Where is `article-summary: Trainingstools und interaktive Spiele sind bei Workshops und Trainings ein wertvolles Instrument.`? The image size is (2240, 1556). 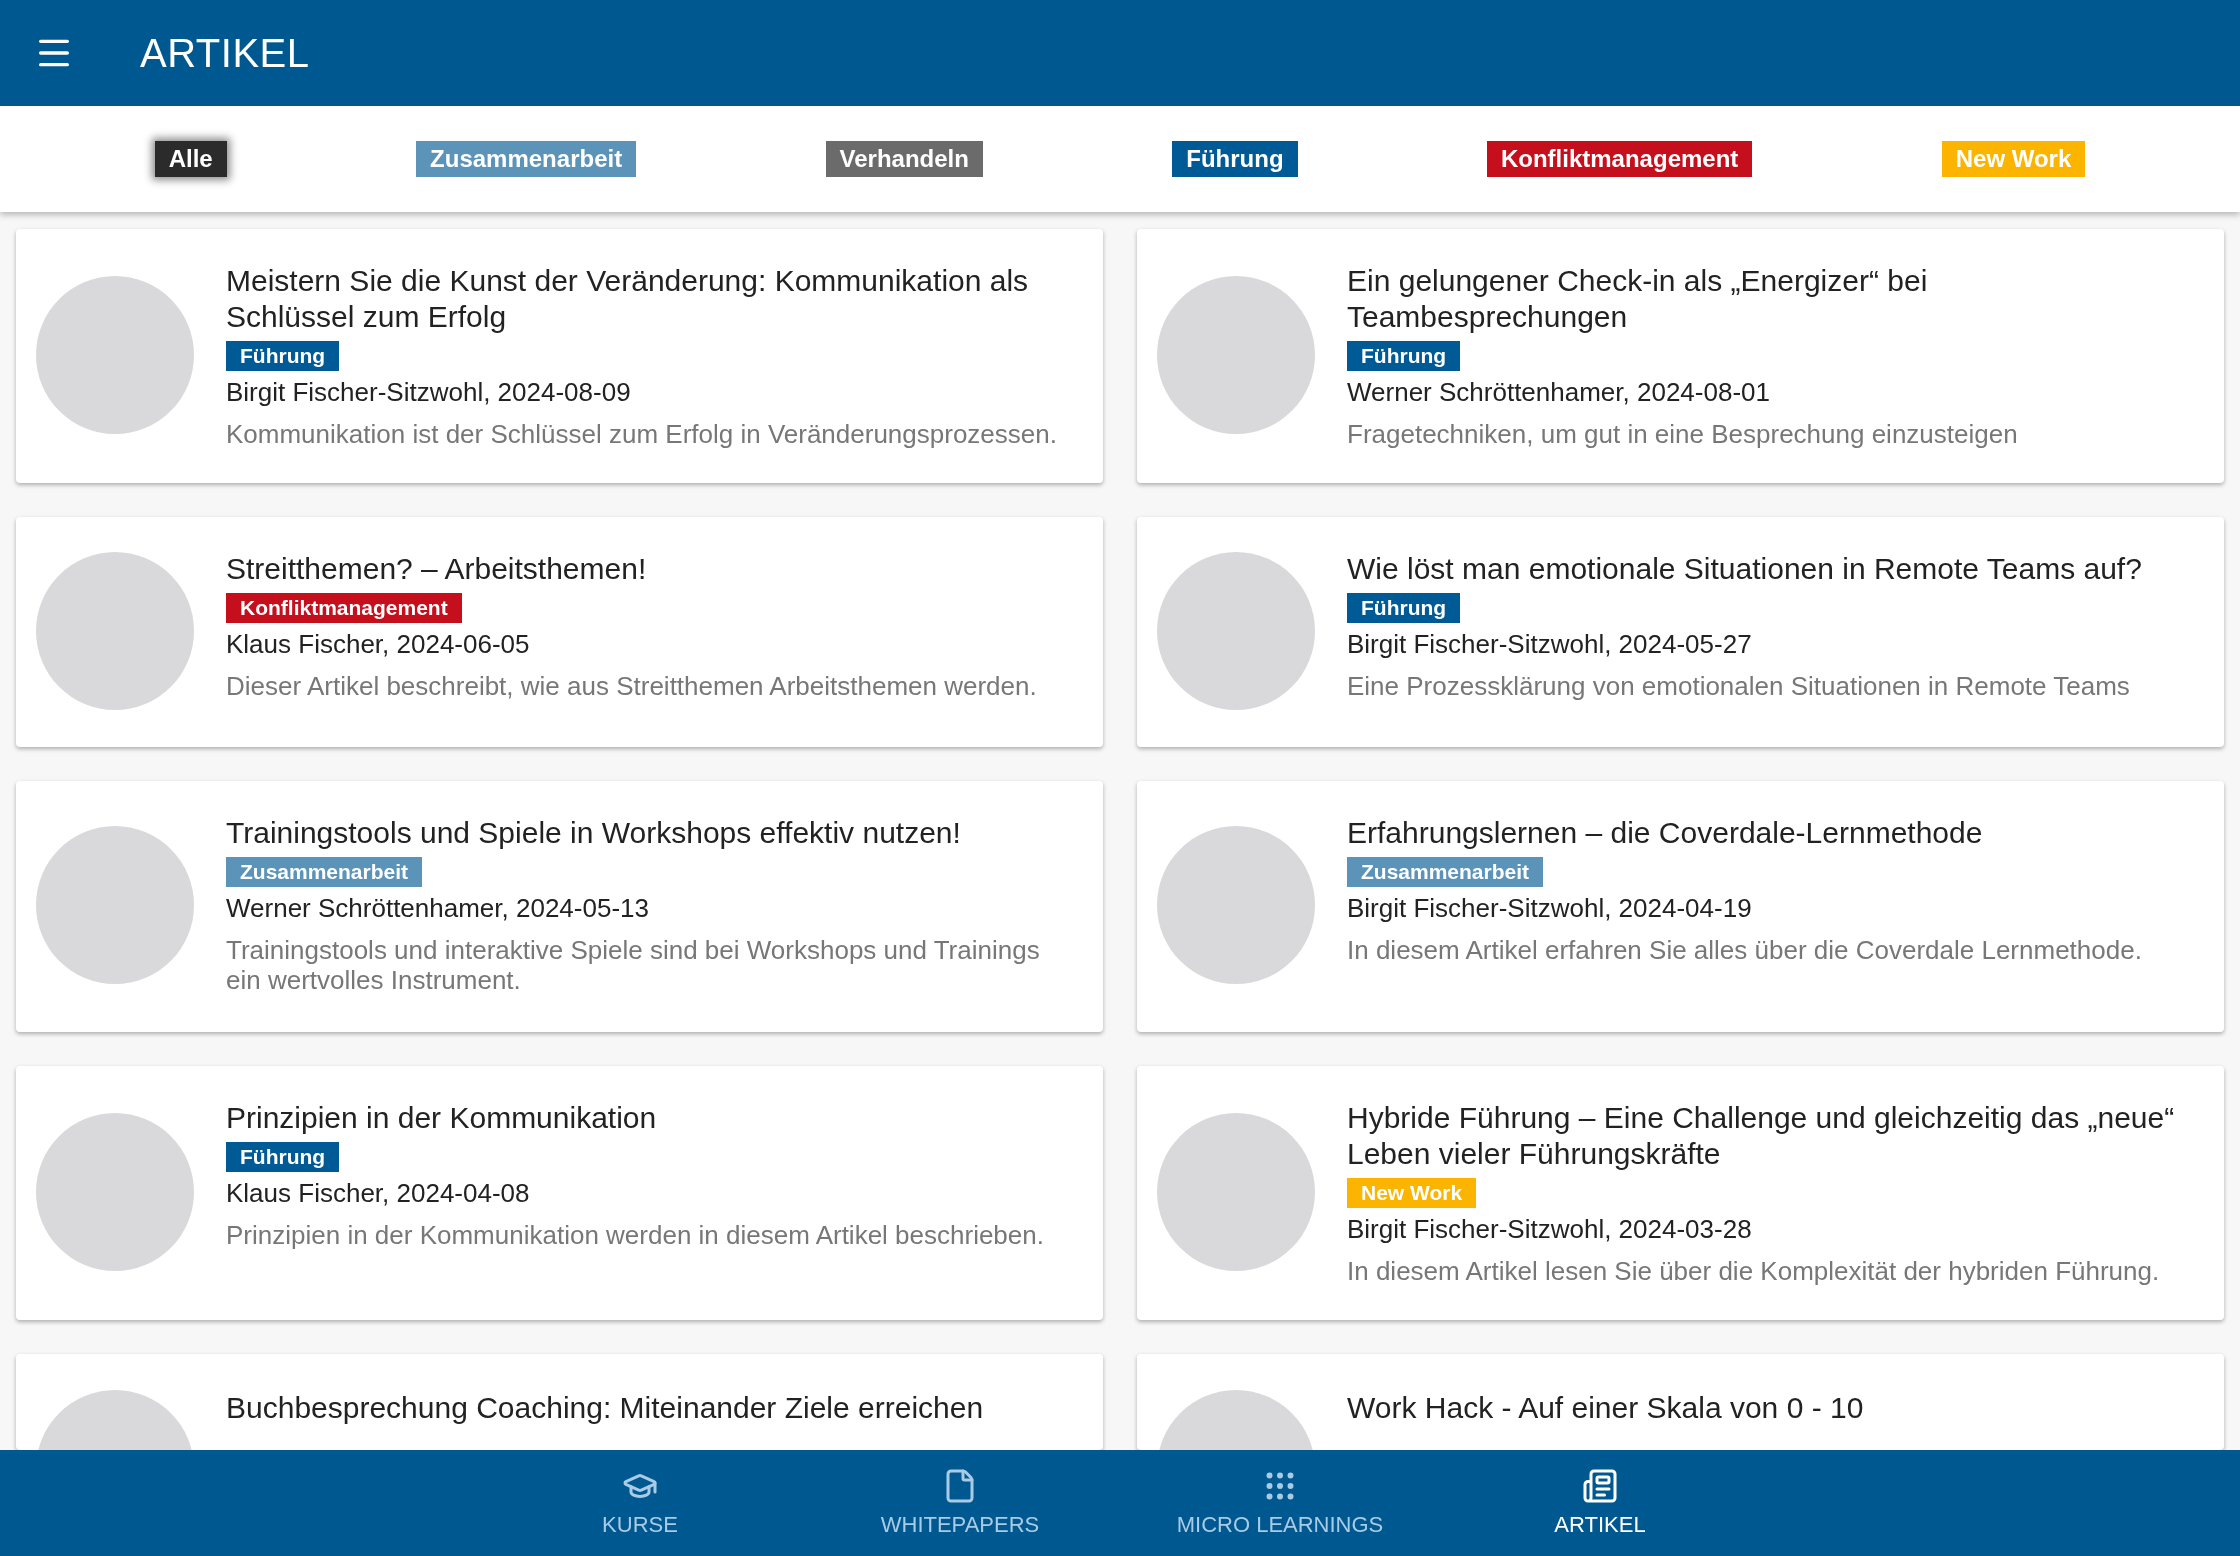 article-summary: Trainingstools und interaktive Spiele sind bei Workshops und Trainings ein wertvolles Instrument. is located at coordinates (633, 966).